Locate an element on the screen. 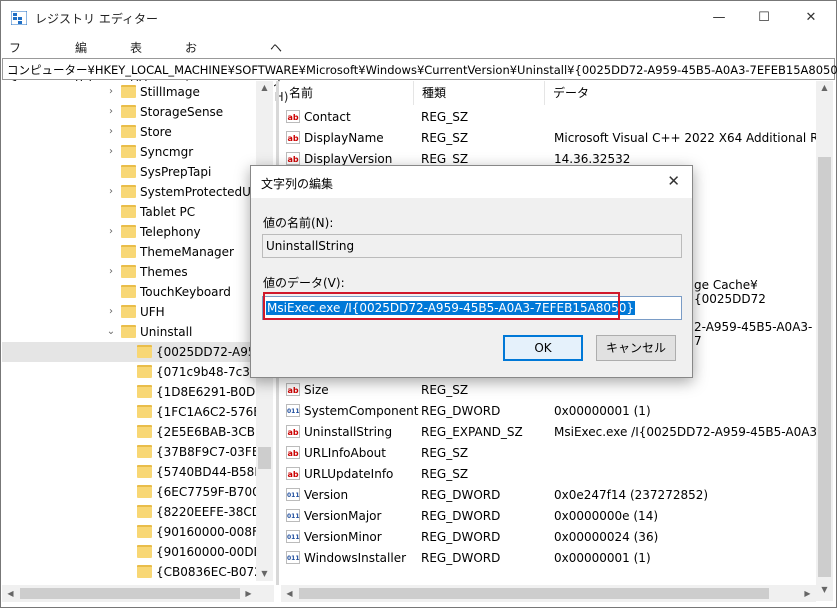  tree-item-uninstall: ⌄ Uninstall is located at coordinates (129, 332).